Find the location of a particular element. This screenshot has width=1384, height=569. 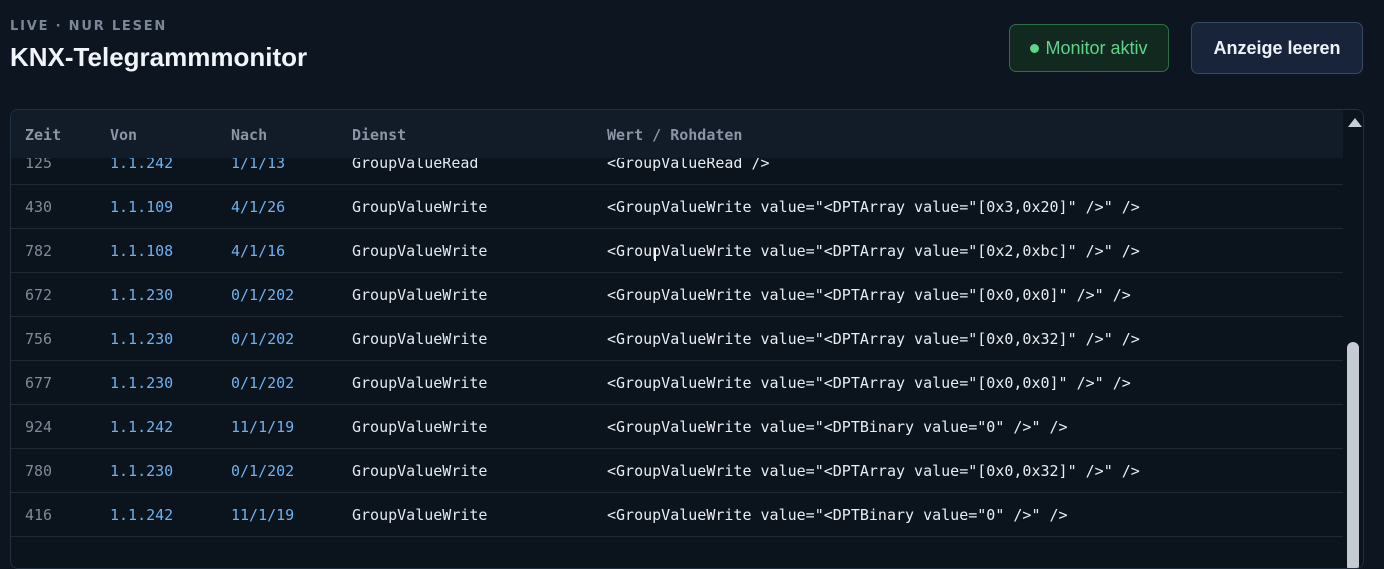

cell-time: 416 is located at coordinates (39, 515).